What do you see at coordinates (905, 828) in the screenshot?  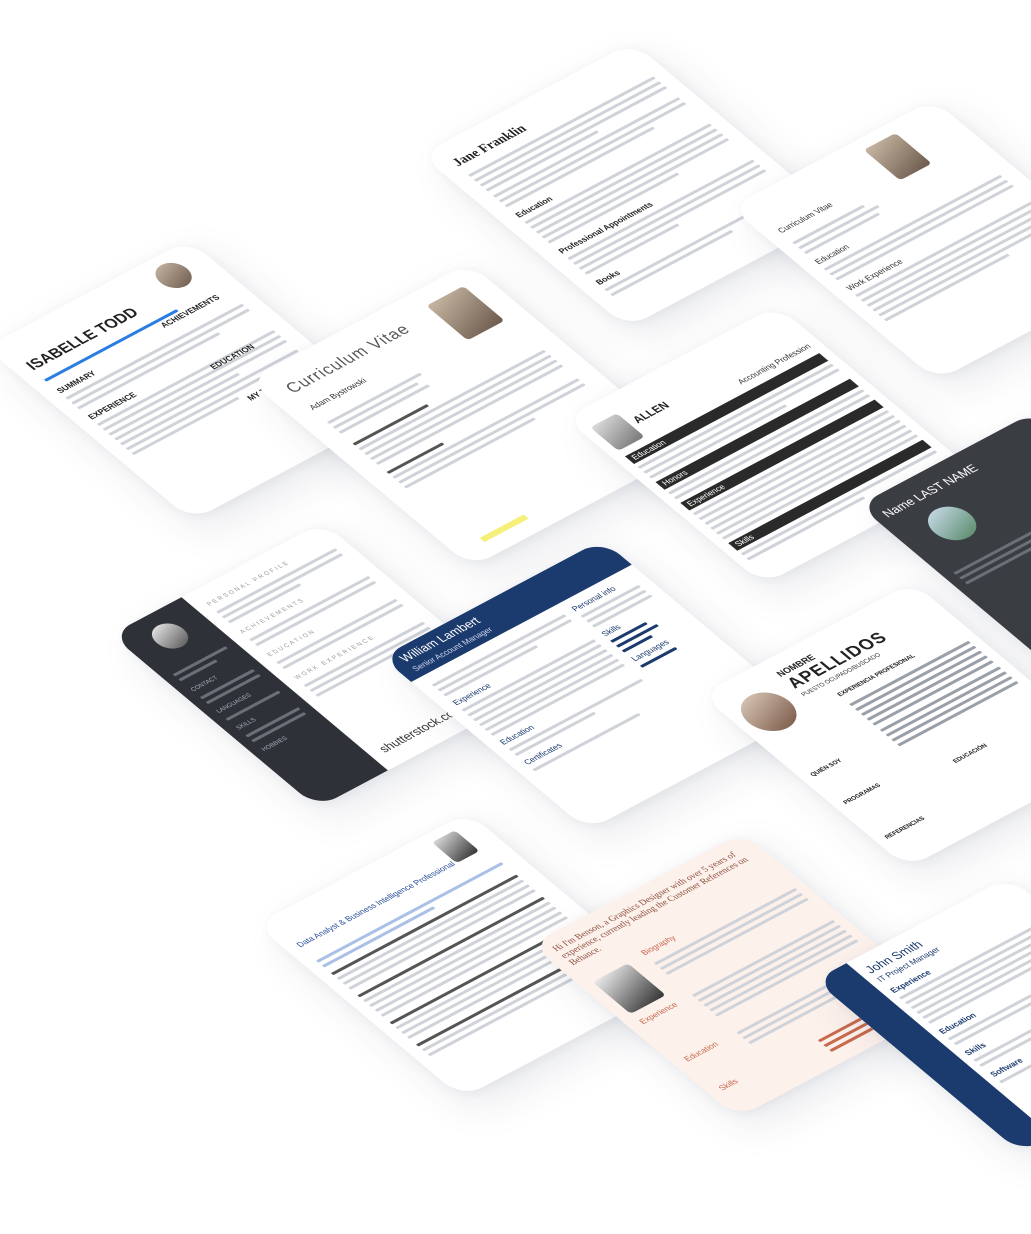 I see `section-heading: REFERENCIAS` at bounding box center [905, 828].